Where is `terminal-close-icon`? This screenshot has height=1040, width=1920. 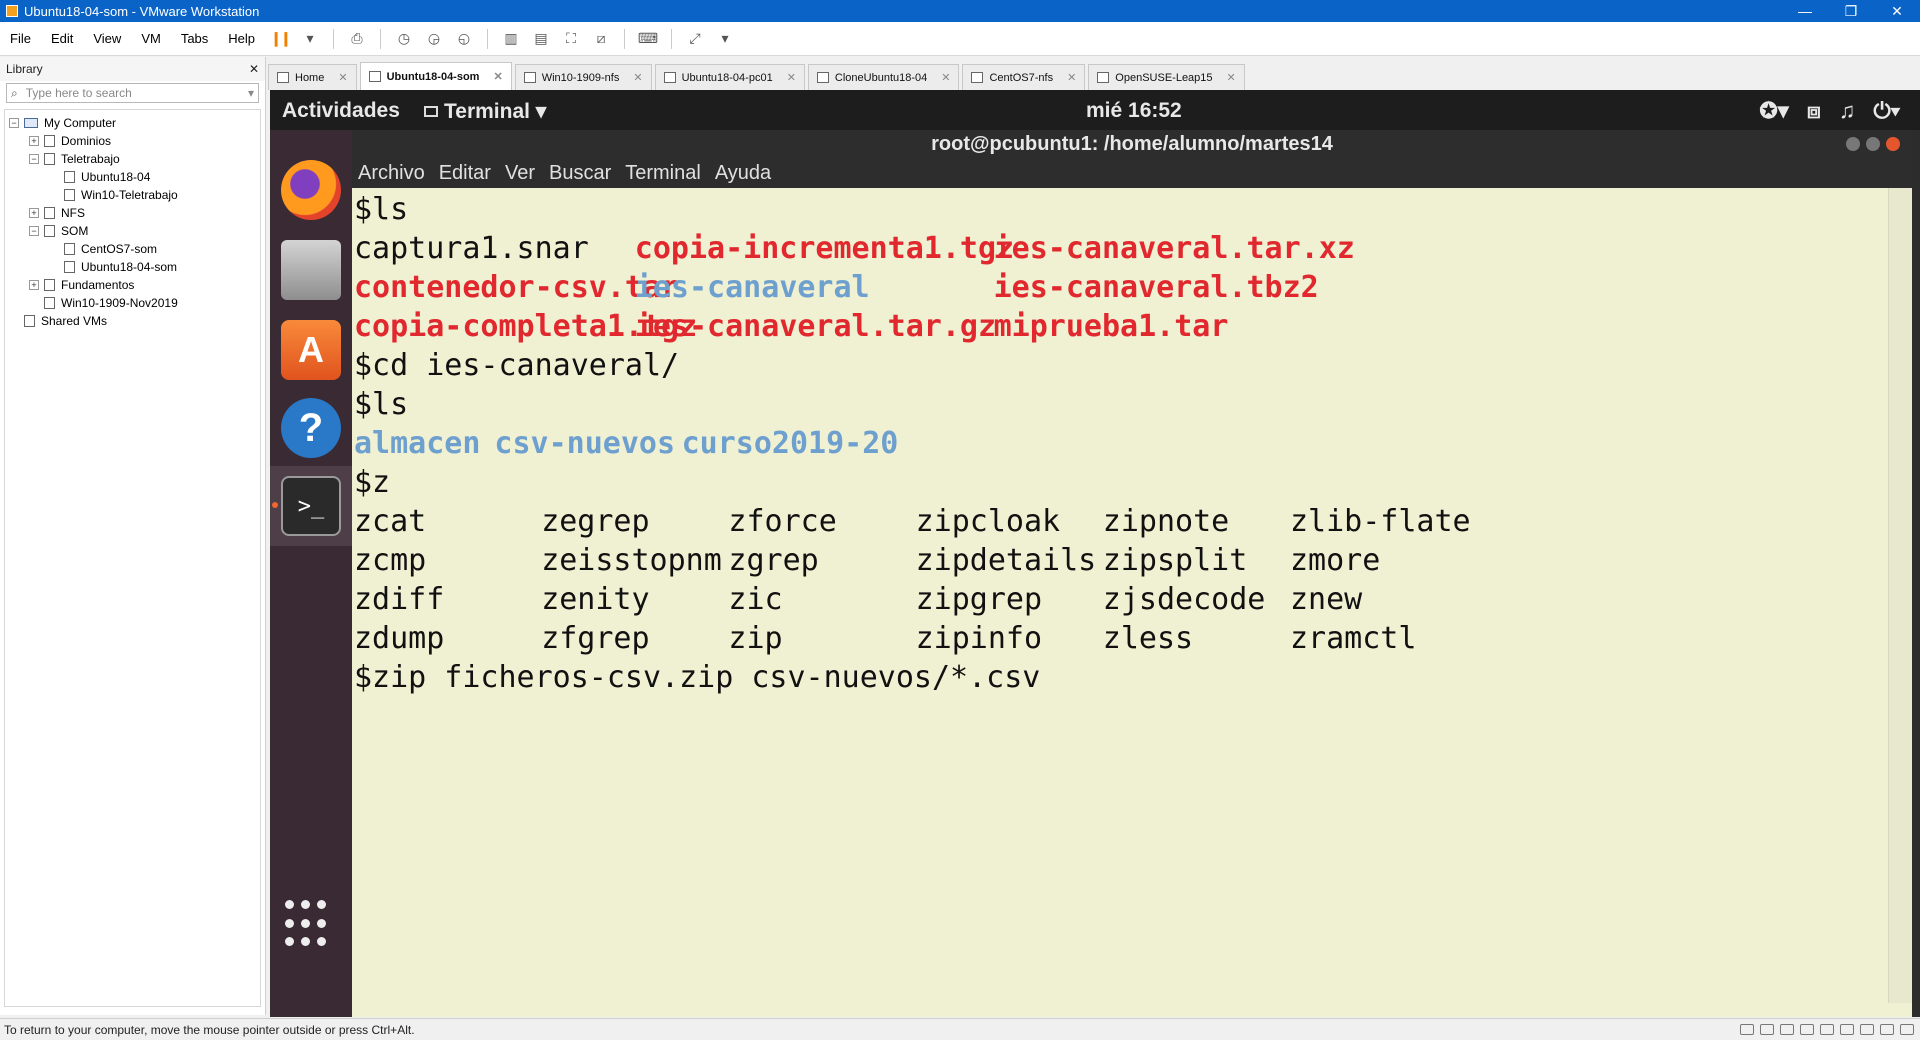 terminal-close-icon is located at coordinates (1893, 144).